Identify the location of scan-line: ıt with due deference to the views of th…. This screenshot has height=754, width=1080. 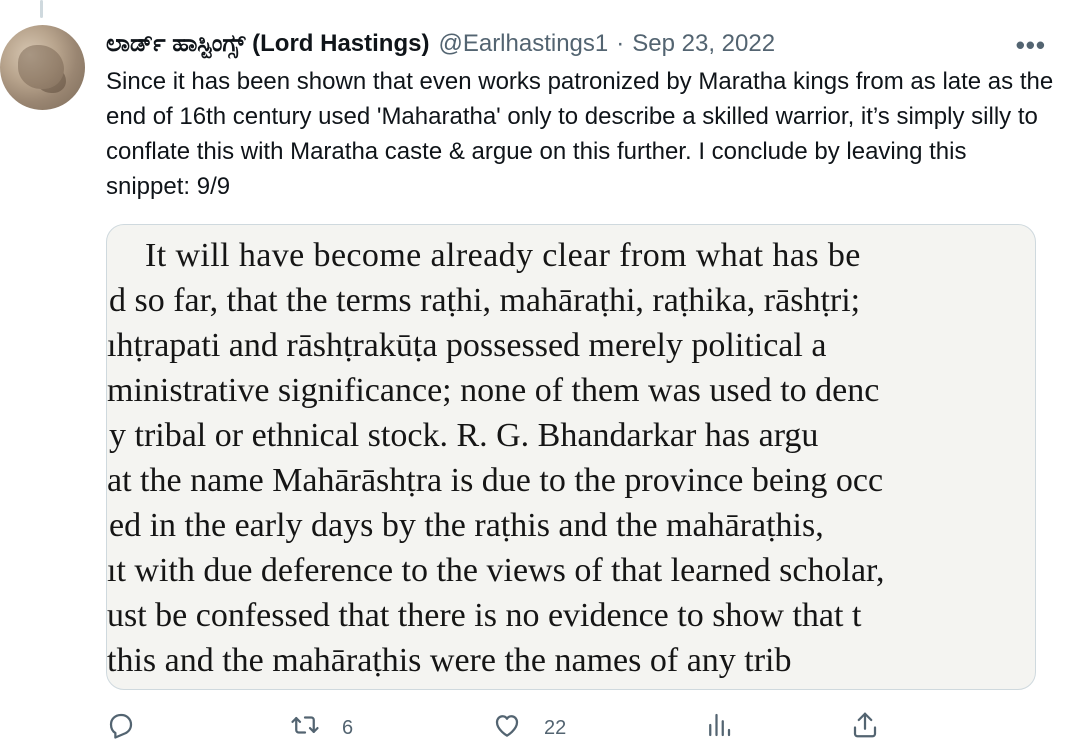
(496, 570).